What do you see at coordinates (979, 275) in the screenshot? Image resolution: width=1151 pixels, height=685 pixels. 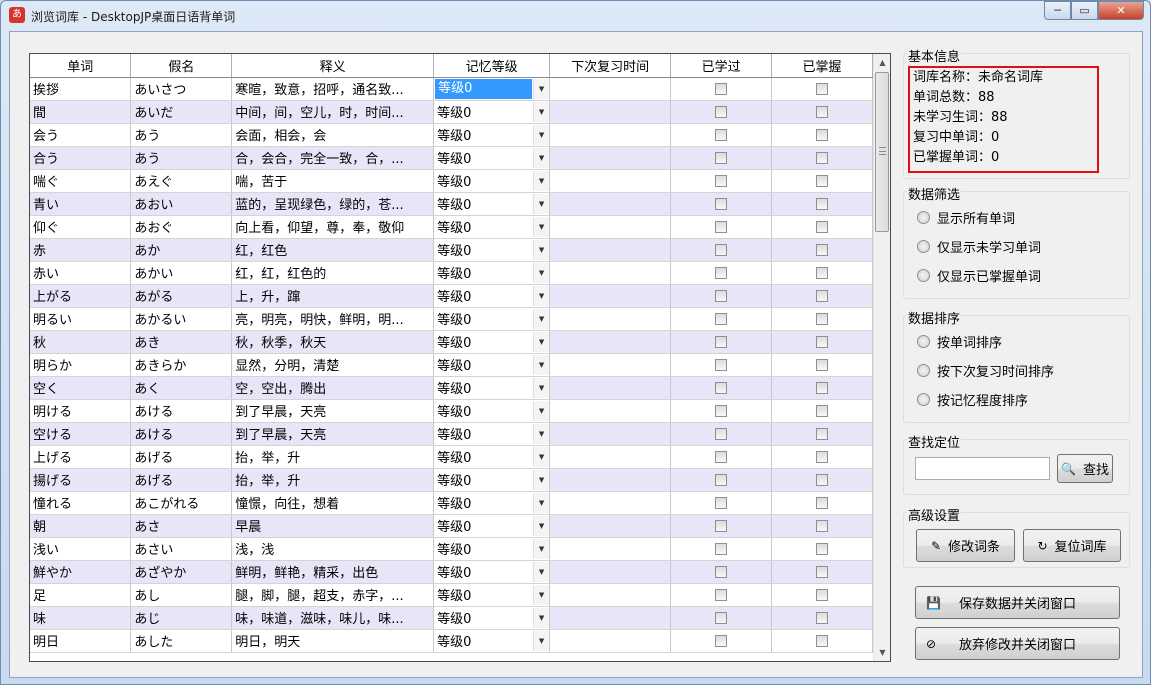 I see `filter-mastered-radio: 仅显示已掌握单词` at bounding box center [979, 275].